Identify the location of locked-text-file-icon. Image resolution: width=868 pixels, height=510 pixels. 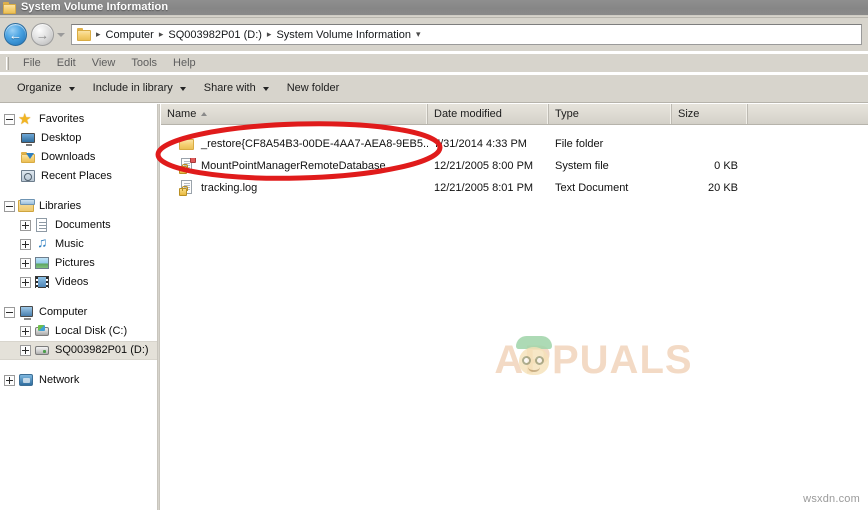
(187, 188).